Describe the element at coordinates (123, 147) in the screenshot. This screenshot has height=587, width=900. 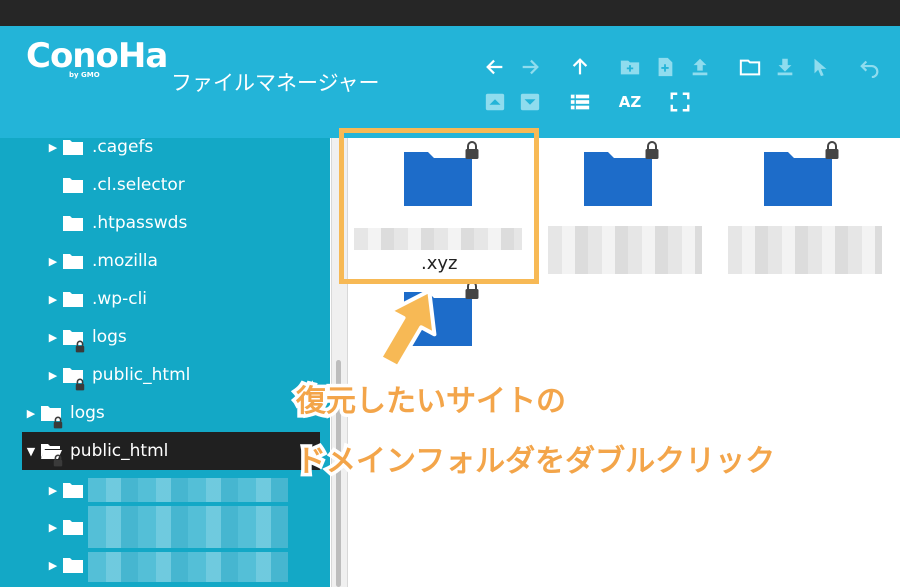
I see `tree-item-label: .cagefs` at that location.